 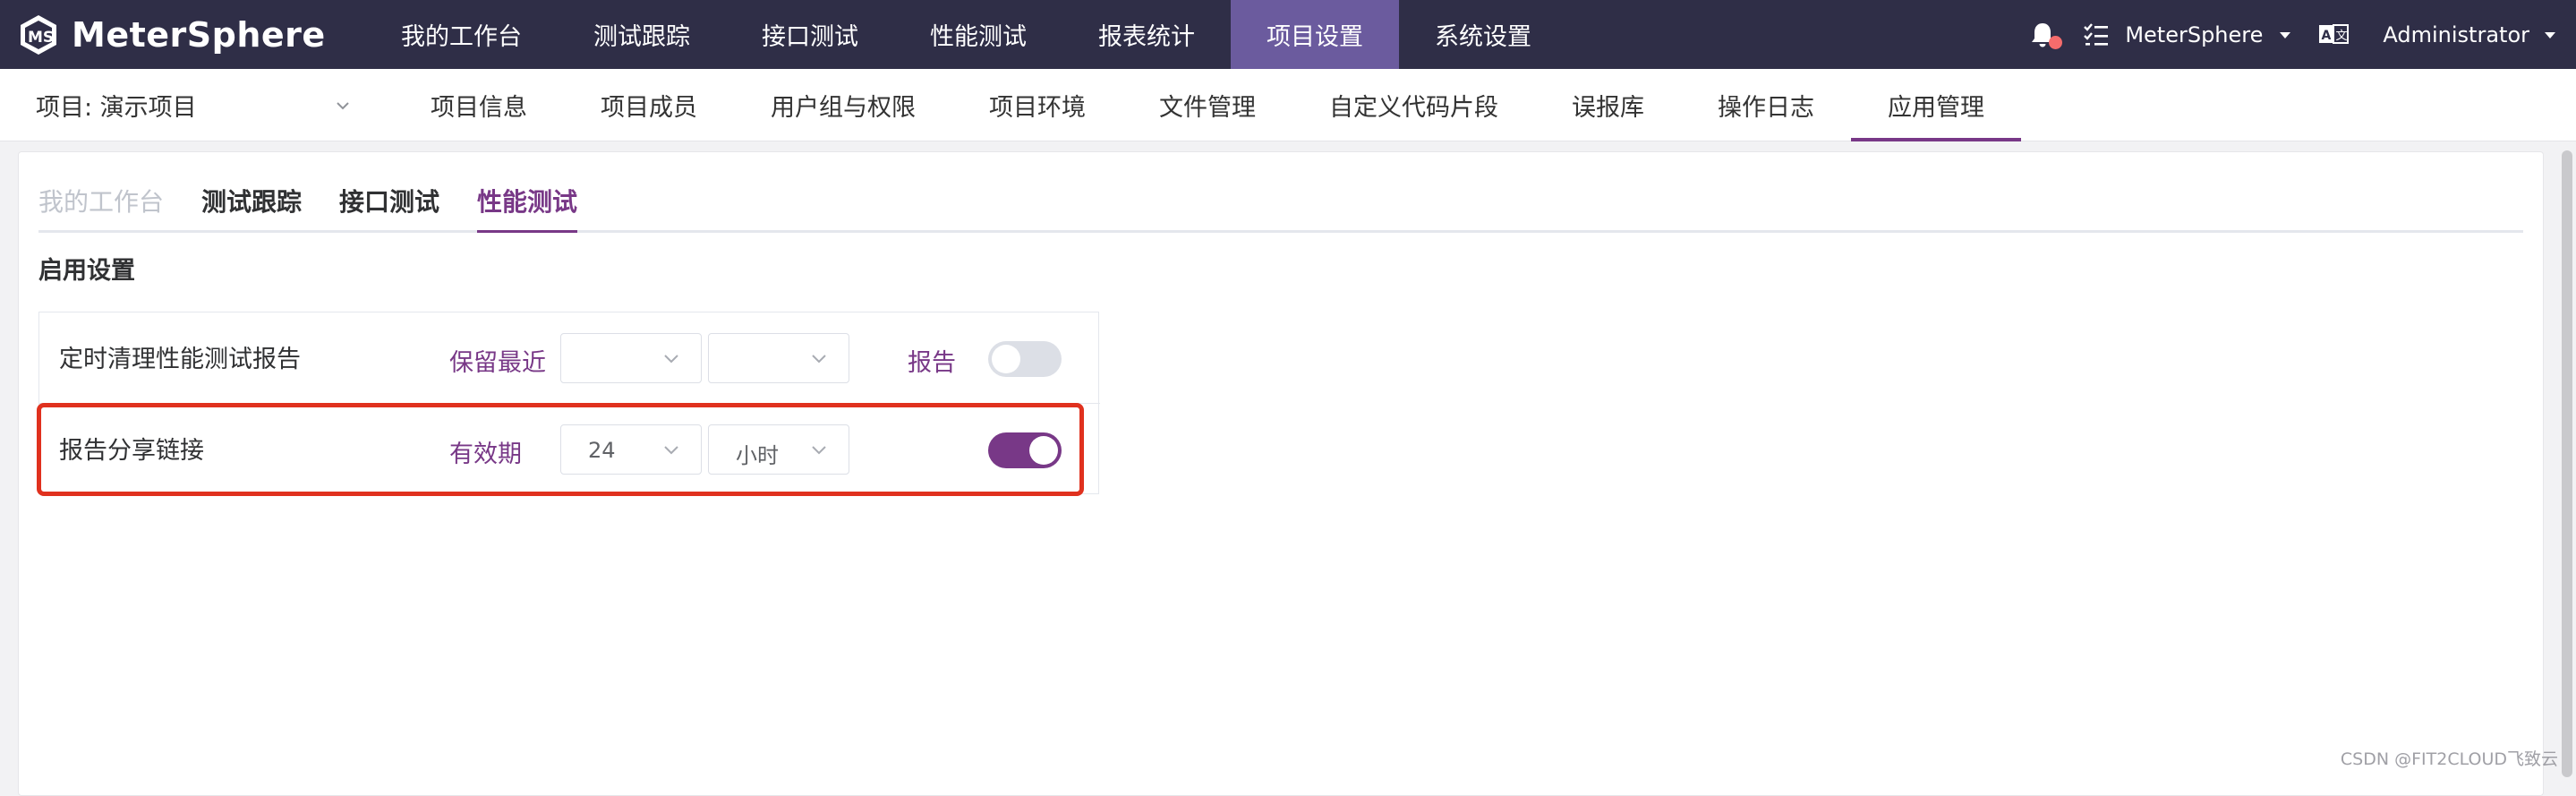 I want to click on setting-name: 定时清理性能测试报告, so click(x=180, y=356).